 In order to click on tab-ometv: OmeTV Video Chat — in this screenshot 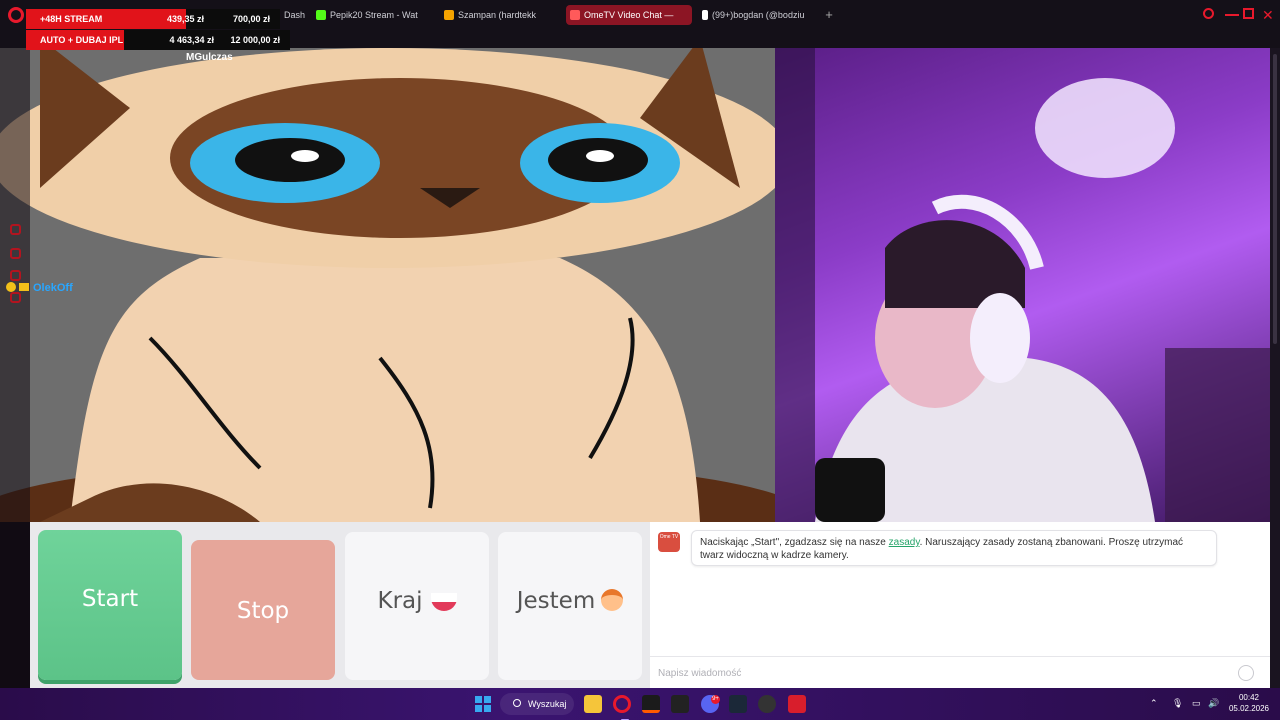, I will do `click(629, 15)`.